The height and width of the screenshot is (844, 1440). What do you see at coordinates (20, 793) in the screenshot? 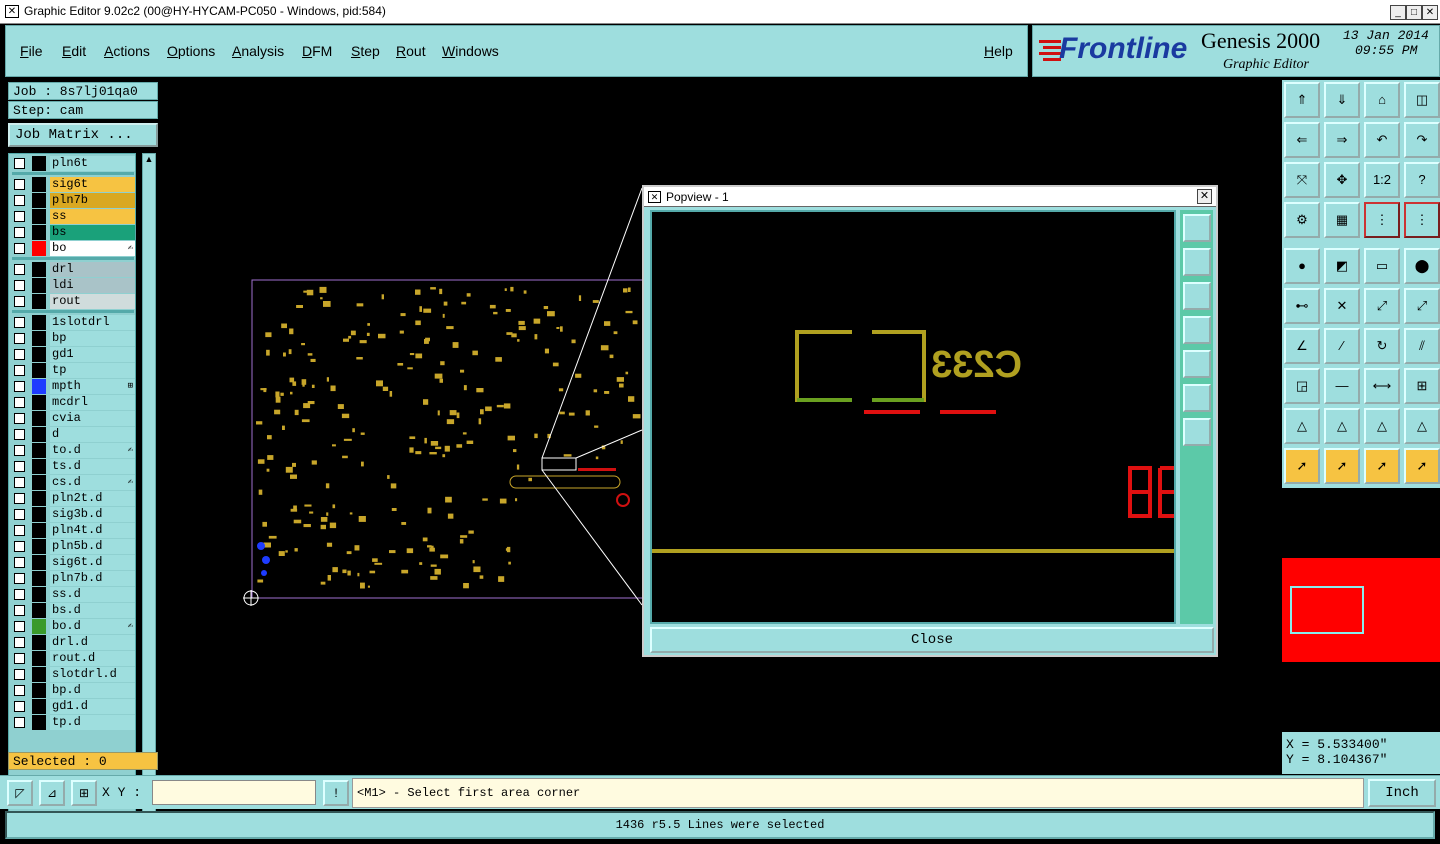
I see `snap-mode-icon: ◸` at bounding box center [20, 793].